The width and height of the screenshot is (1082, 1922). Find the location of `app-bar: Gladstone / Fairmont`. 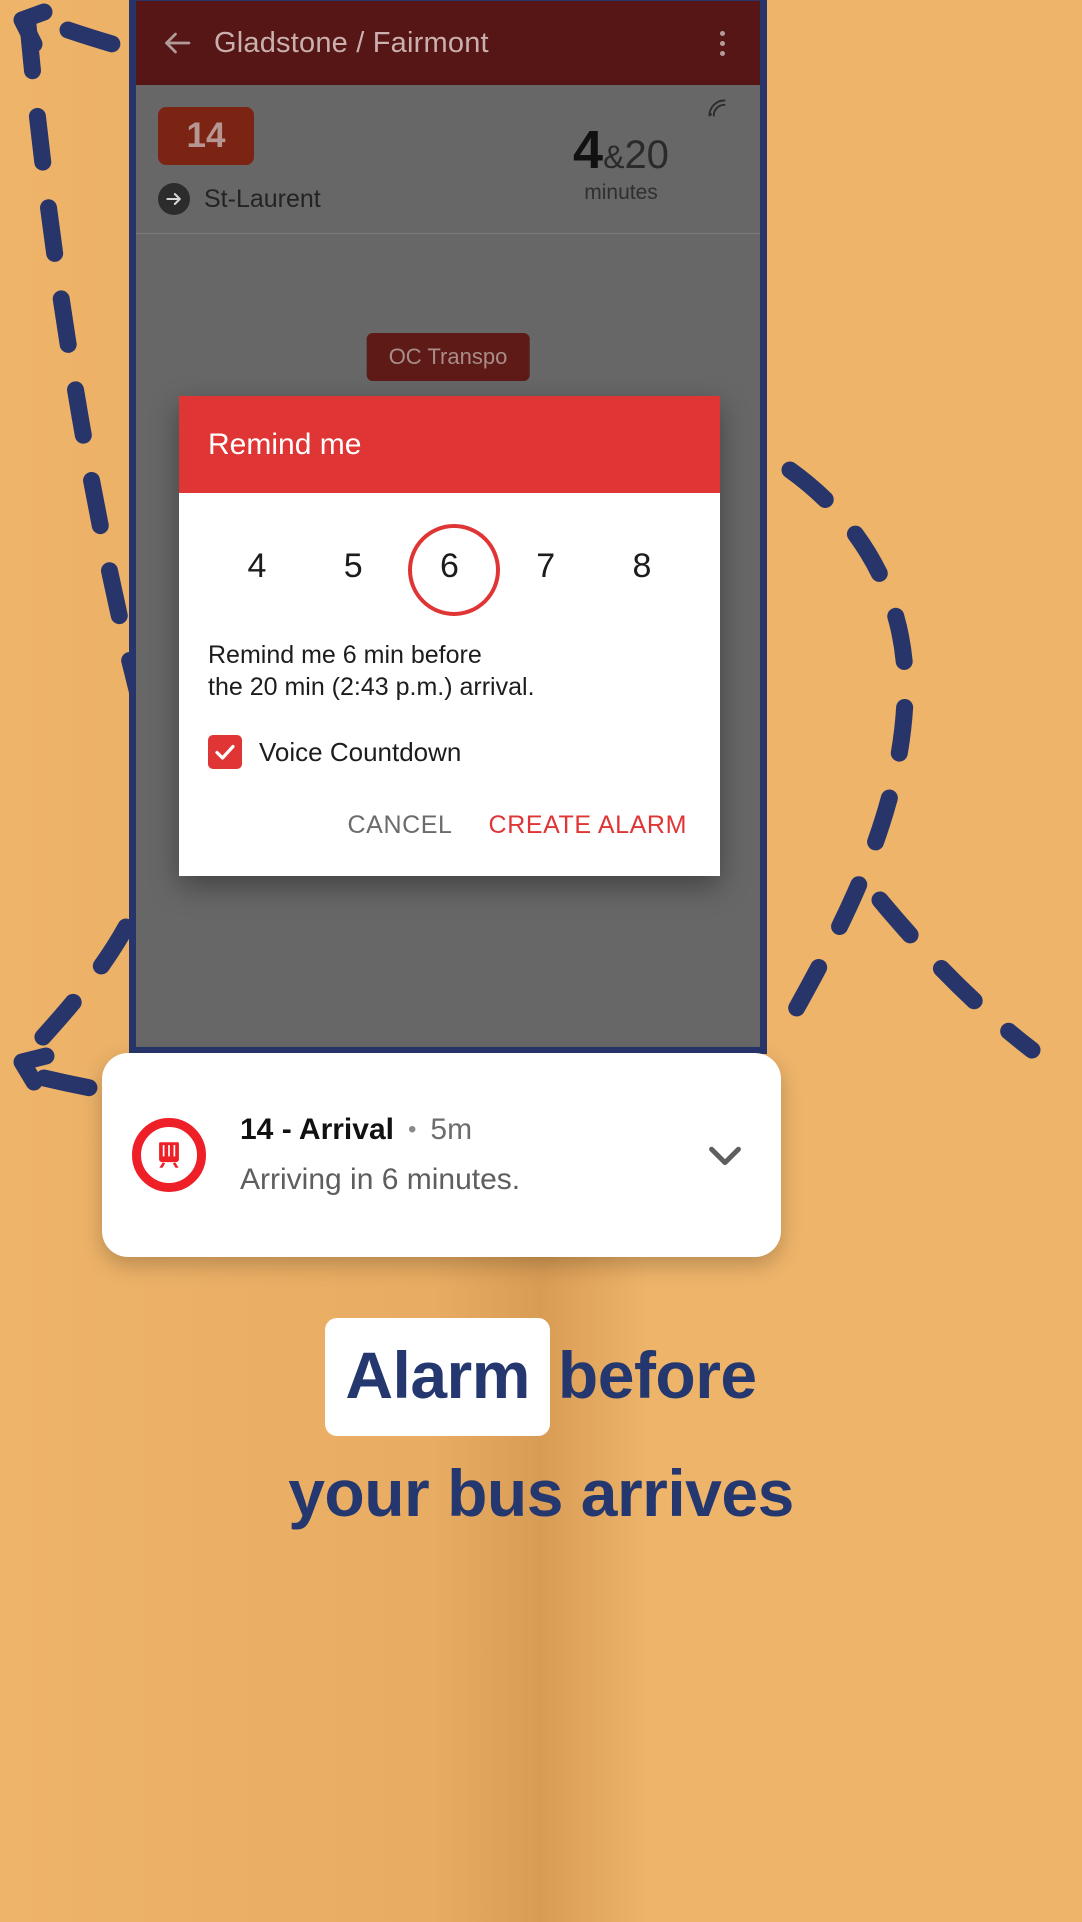

app-bar: Gladstone / Fairmont is located at coordinates (448, 43).